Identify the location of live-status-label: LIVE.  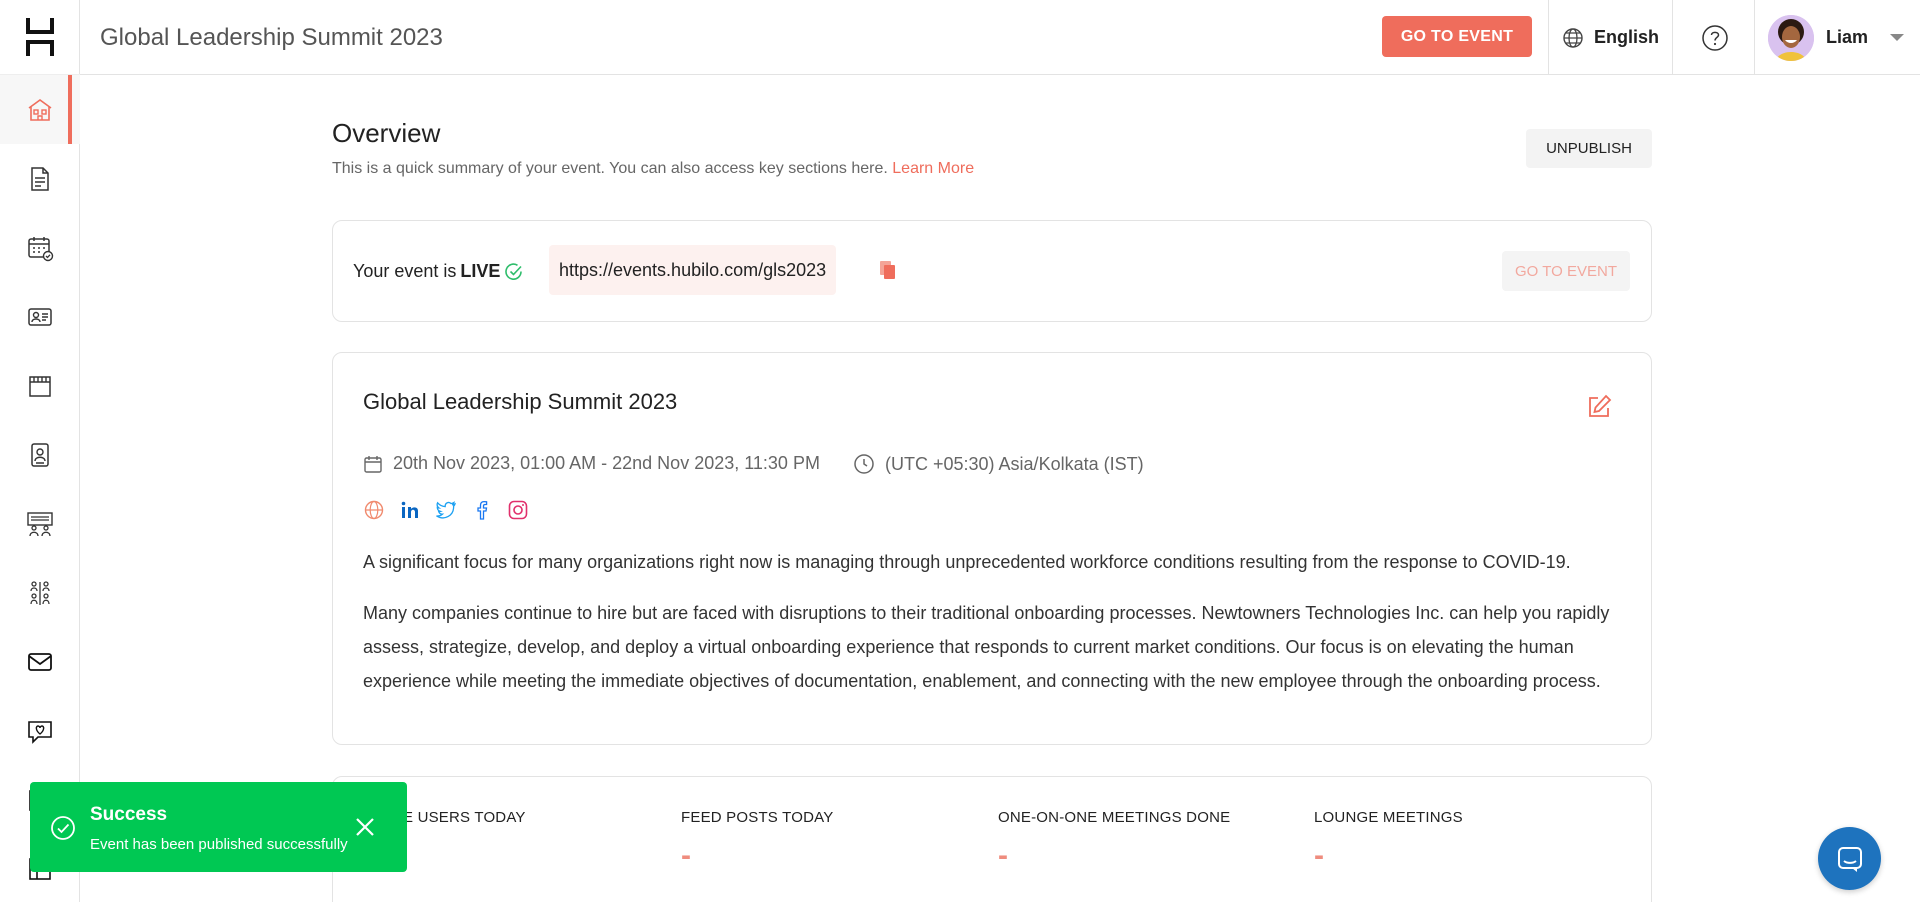
(480, 271).